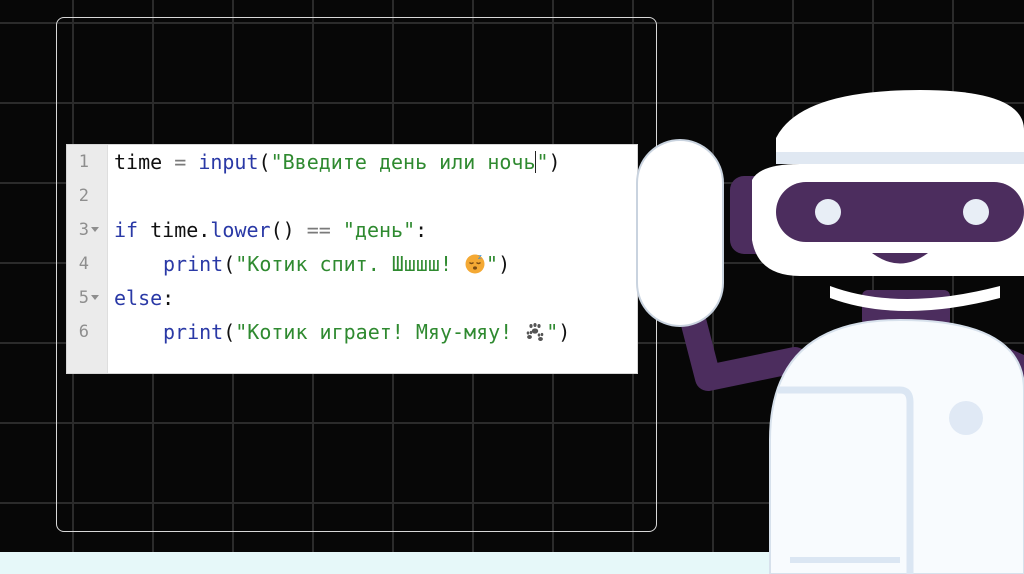 The width and height of the screenshot is (1024, 574). Describe the element at coordinates (83, 332) in the screenshot. I see `line-number: 6` at that location.